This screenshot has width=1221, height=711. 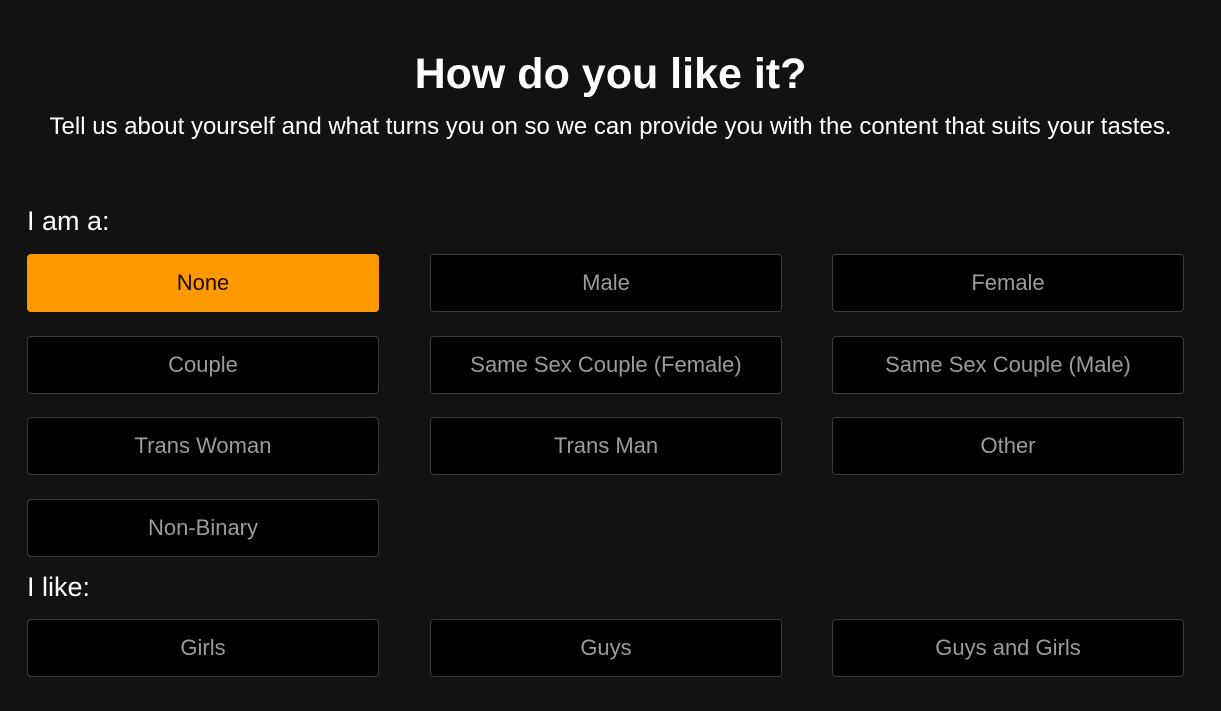 What do you see at coordinates (606, 648) in the screenshot?
I see `like-guys: Guys` at bounding box center [606, 648].